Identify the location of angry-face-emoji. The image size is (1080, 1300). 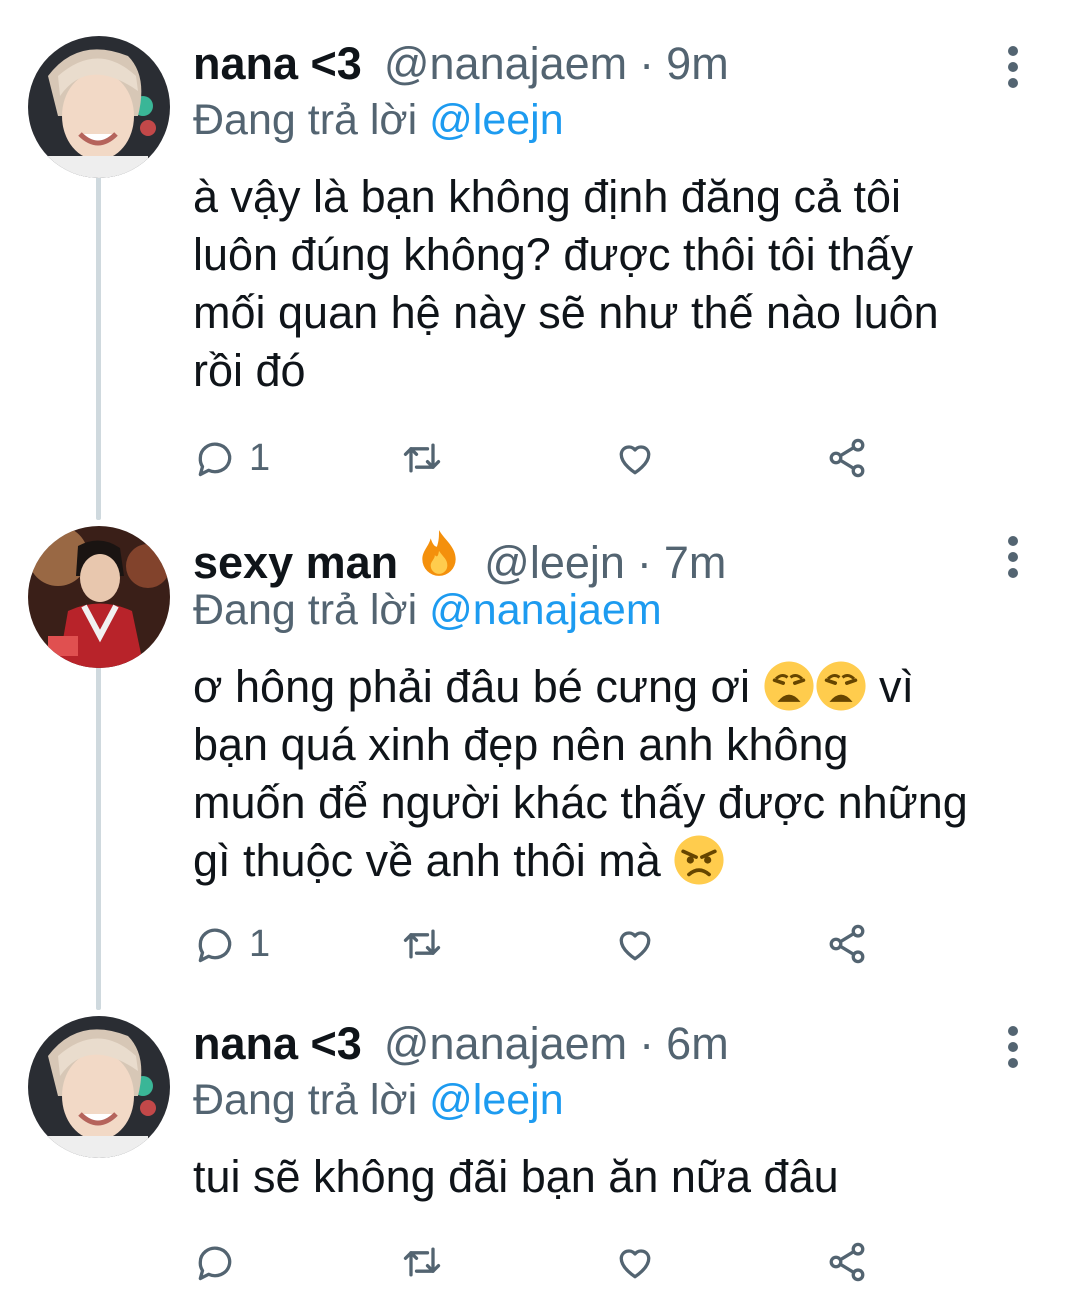
(699, 860).